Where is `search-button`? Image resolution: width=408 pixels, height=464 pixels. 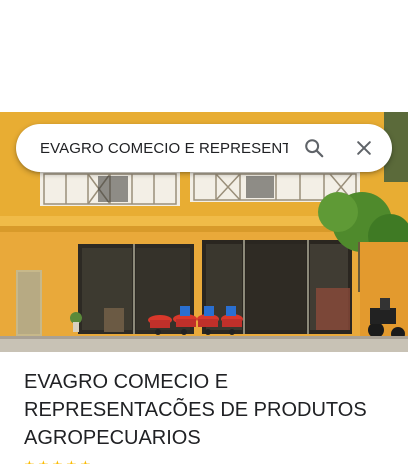 search-button is located at coordinates (314, 148).